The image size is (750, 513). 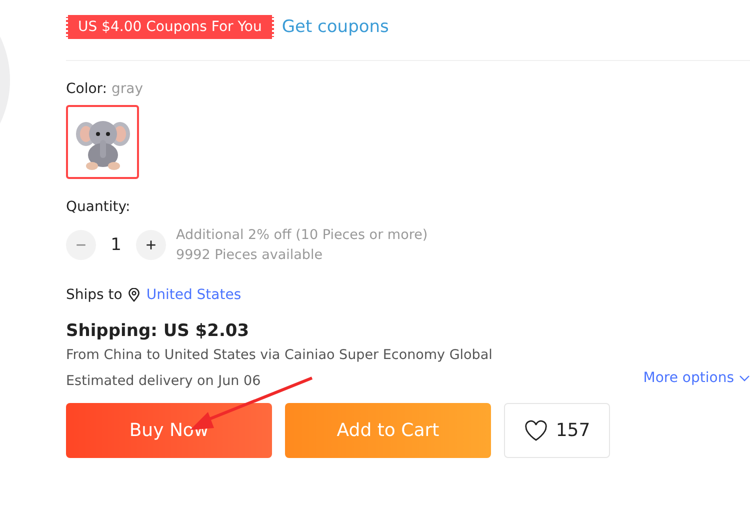 I want to click on more-options-link: More options, so click(x=696, y=378).